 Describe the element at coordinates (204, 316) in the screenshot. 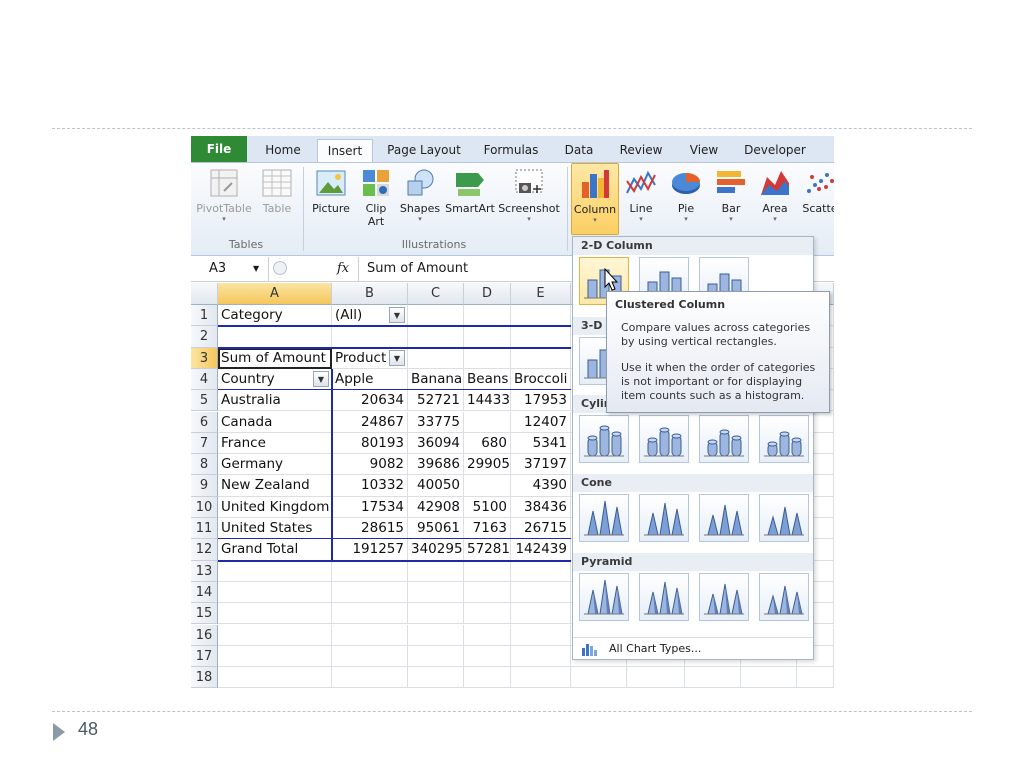

I see `row-header: 1` at that location.